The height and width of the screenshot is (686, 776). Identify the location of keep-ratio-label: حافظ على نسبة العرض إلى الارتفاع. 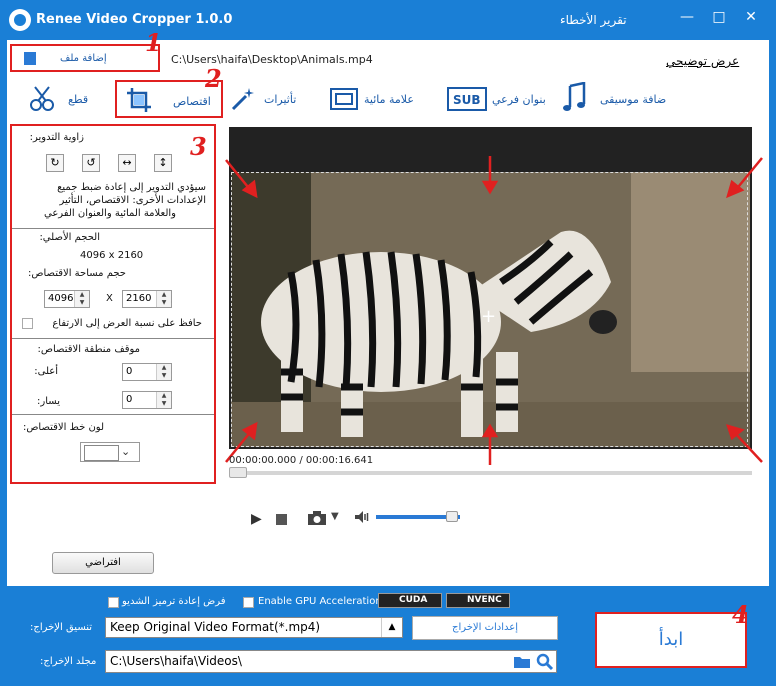
(127, 323).